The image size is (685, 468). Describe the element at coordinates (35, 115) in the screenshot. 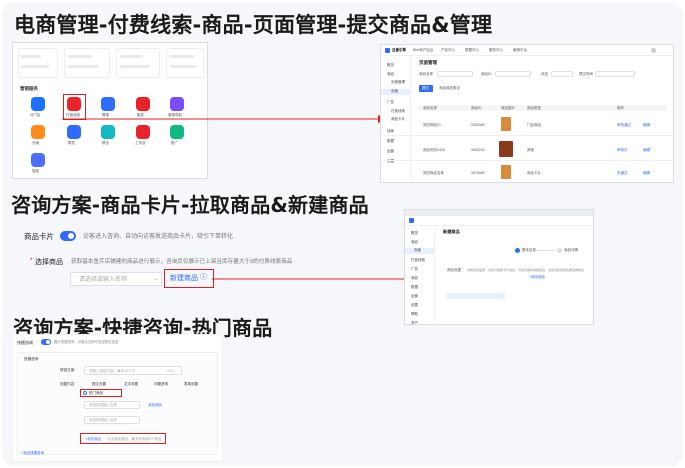

I see `app-label: 分门店` at that location.